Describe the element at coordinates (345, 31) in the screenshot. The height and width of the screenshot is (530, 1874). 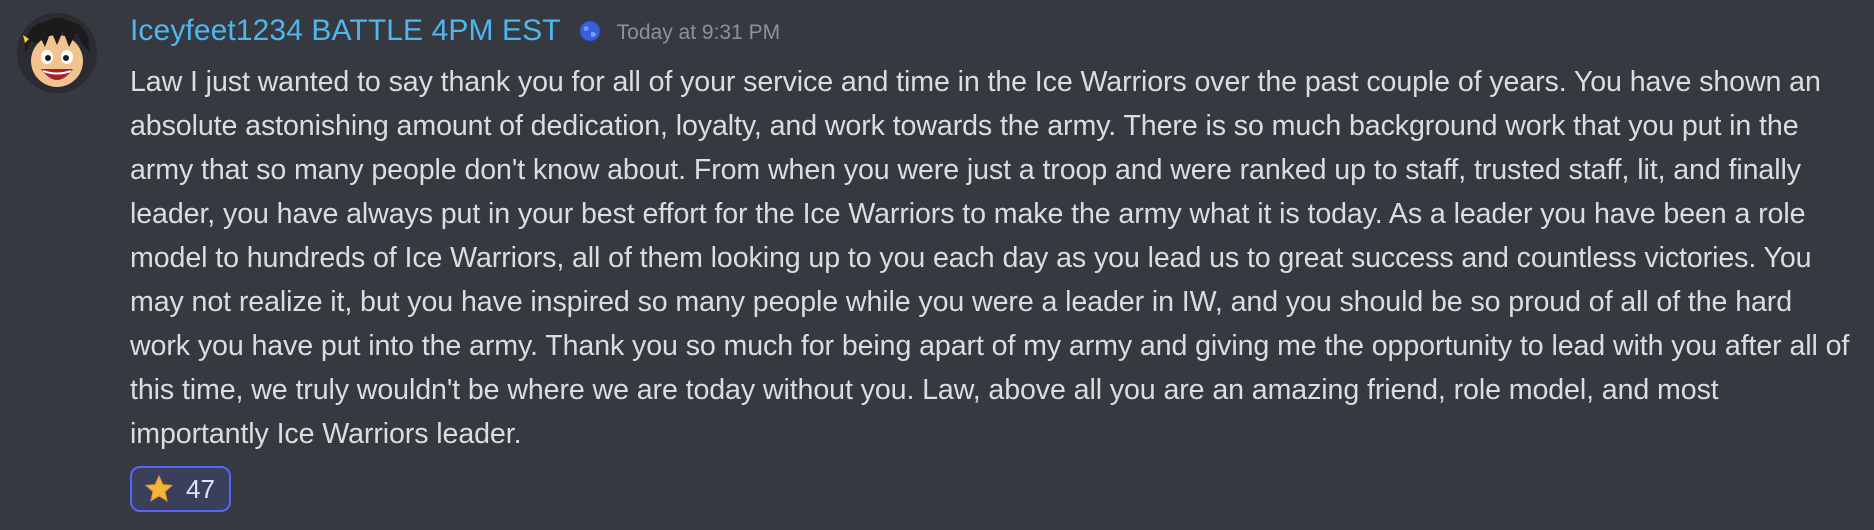
I see `author-username: Iceyfeet1234 BATTLE 4PM EST` at that location.